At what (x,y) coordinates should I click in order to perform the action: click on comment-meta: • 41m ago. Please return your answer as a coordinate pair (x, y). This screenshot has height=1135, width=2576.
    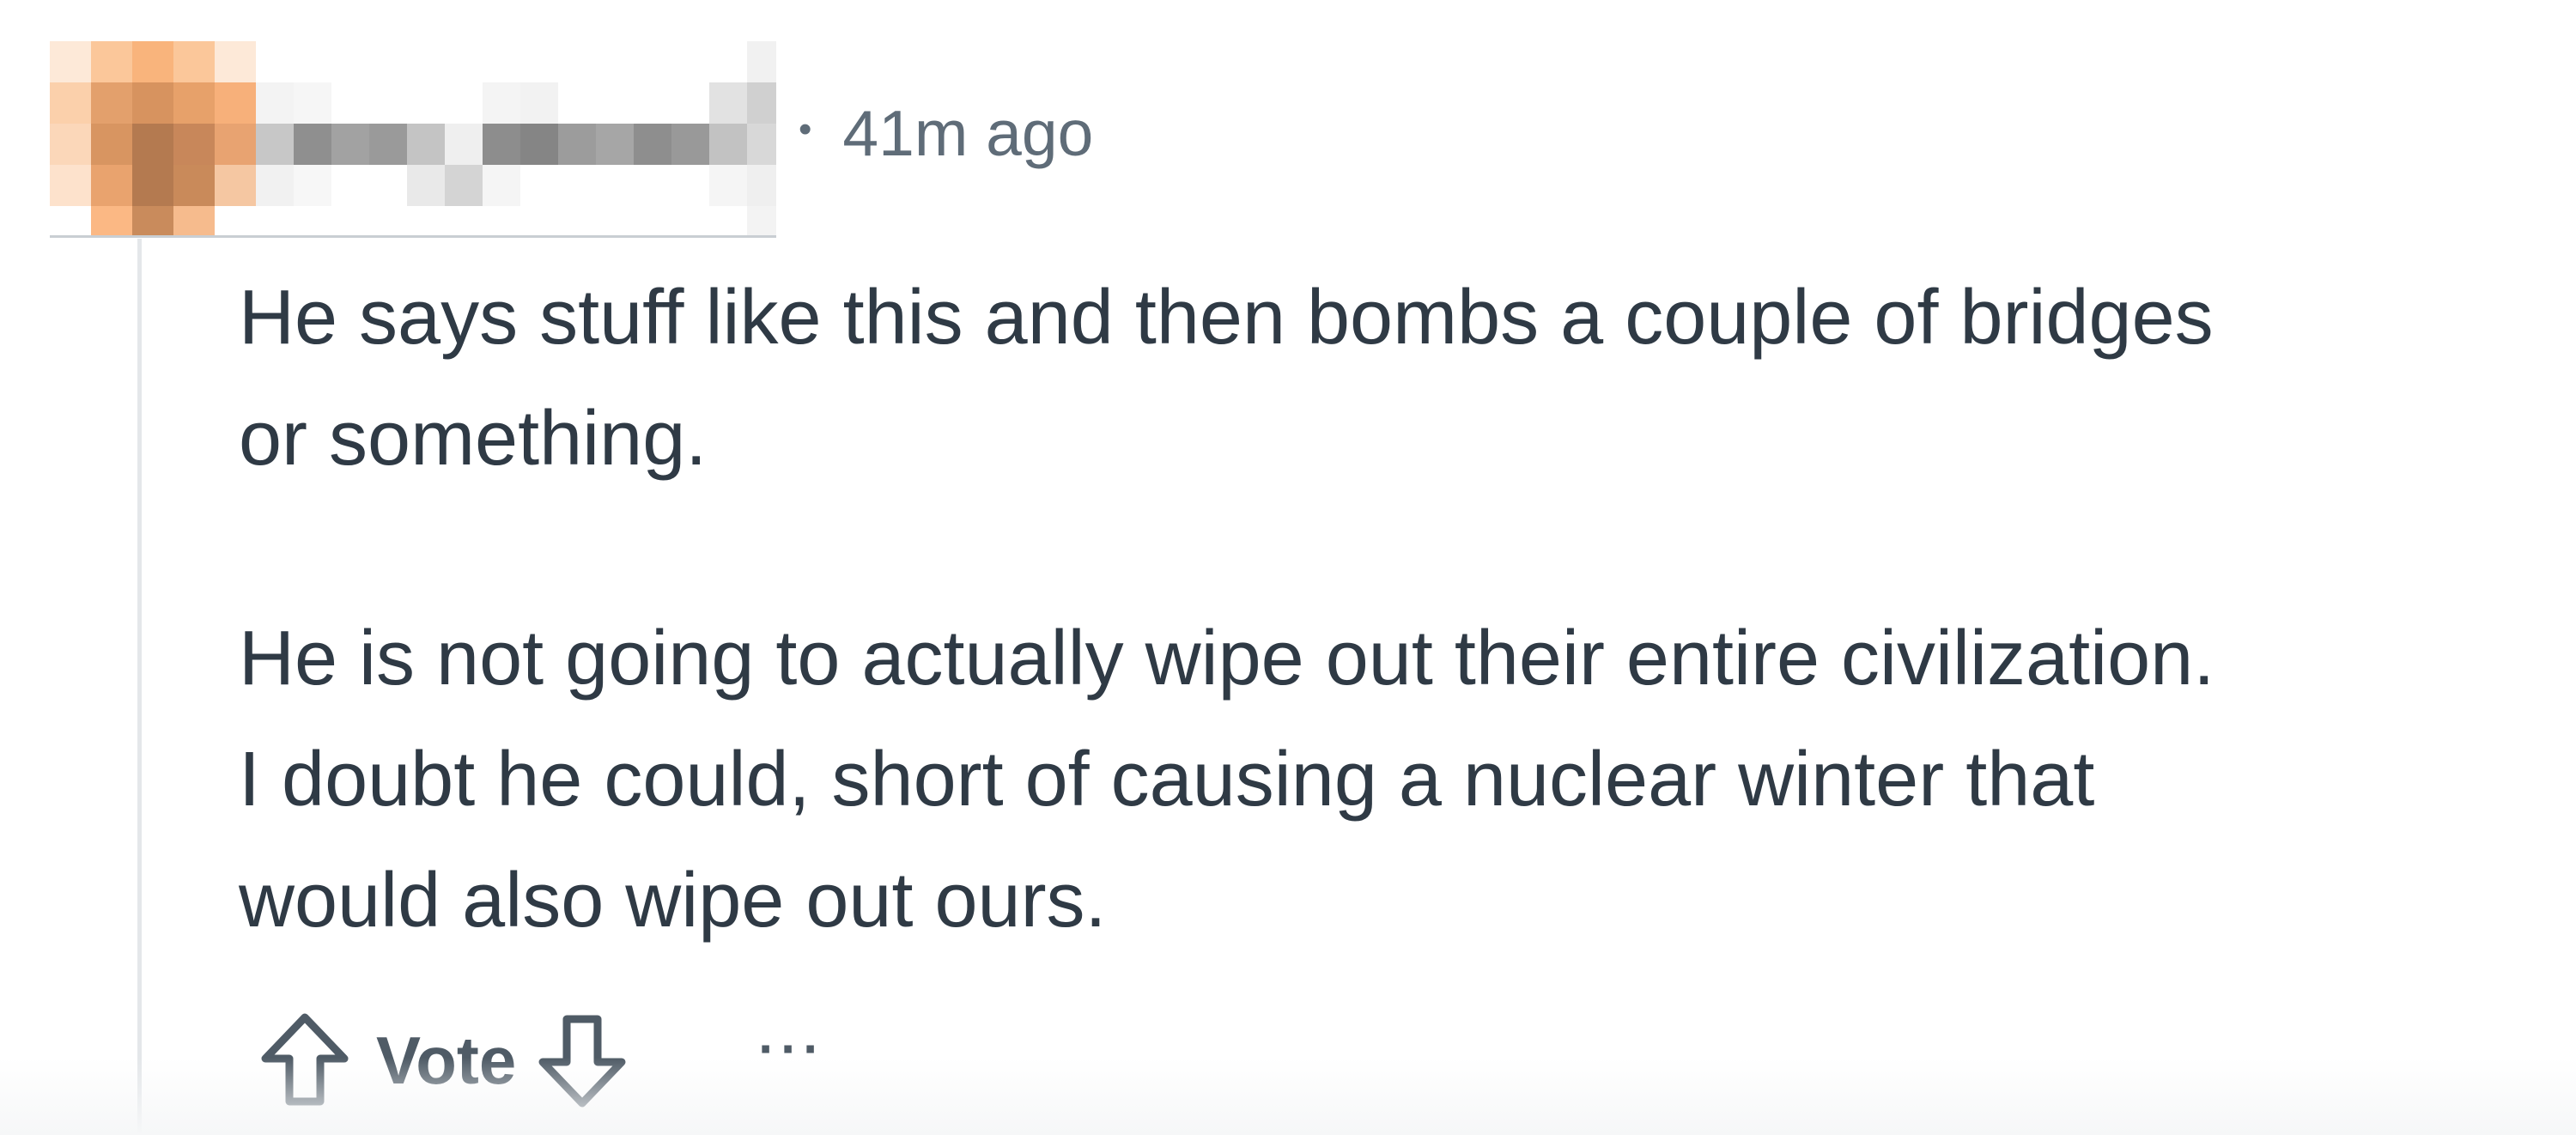
    Looking at the image, I should click on (946, 133).